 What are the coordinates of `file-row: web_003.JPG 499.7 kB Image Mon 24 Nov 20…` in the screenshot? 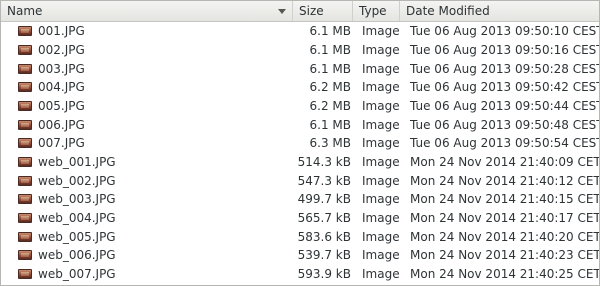 It's located at (300, 199).